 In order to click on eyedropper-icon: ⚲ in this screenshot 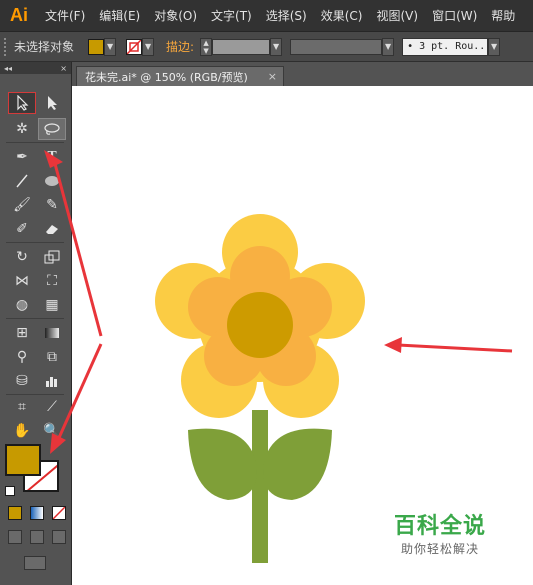, I will do `click(22, 357)`.